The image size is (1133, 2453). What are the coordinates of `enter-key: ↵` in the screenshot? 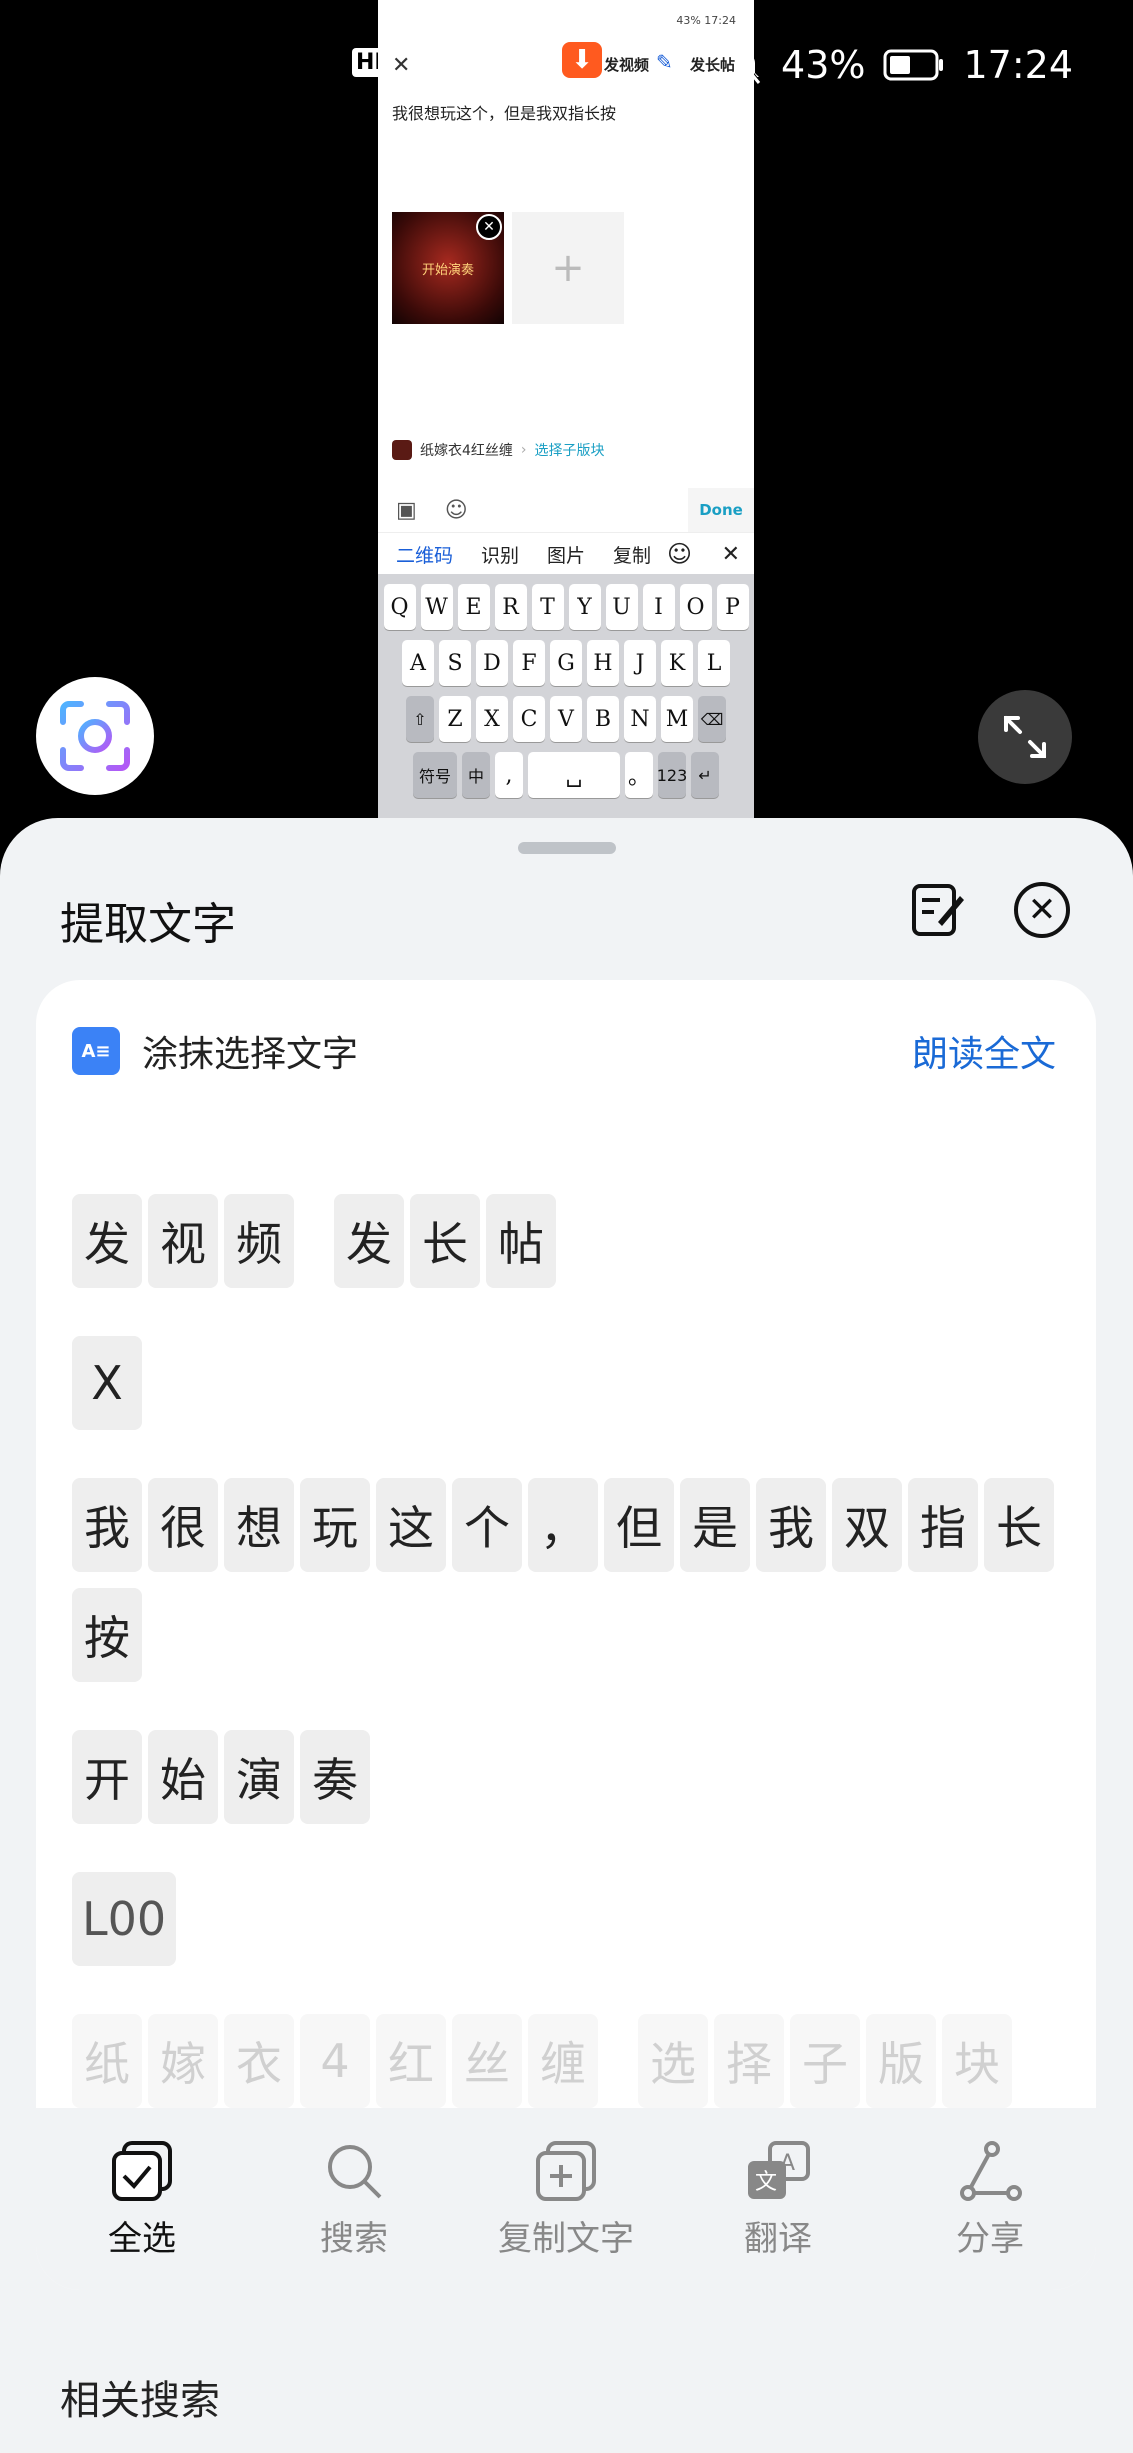 It's located at (705, 775).